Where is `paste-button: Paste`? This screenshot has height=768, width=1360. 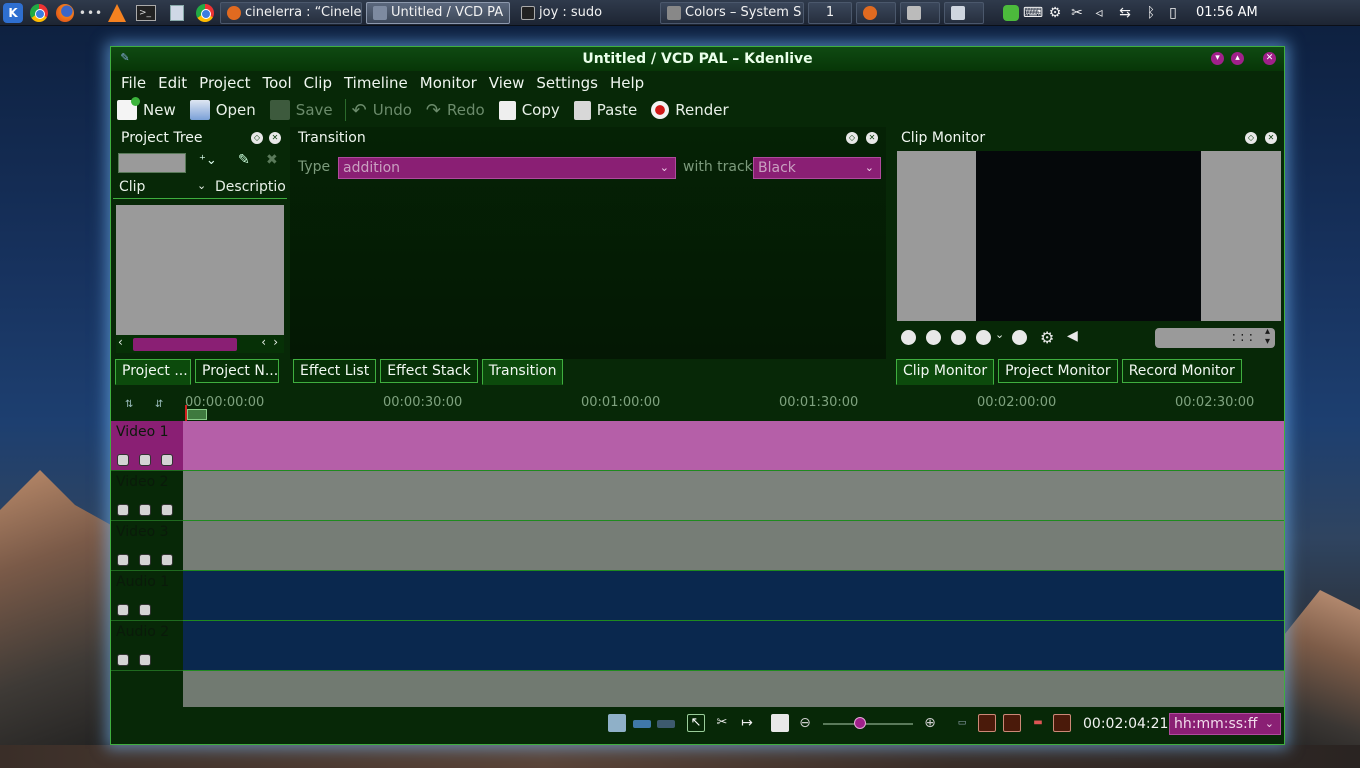 paste-button: Paste is located at coordinates (609, 110).